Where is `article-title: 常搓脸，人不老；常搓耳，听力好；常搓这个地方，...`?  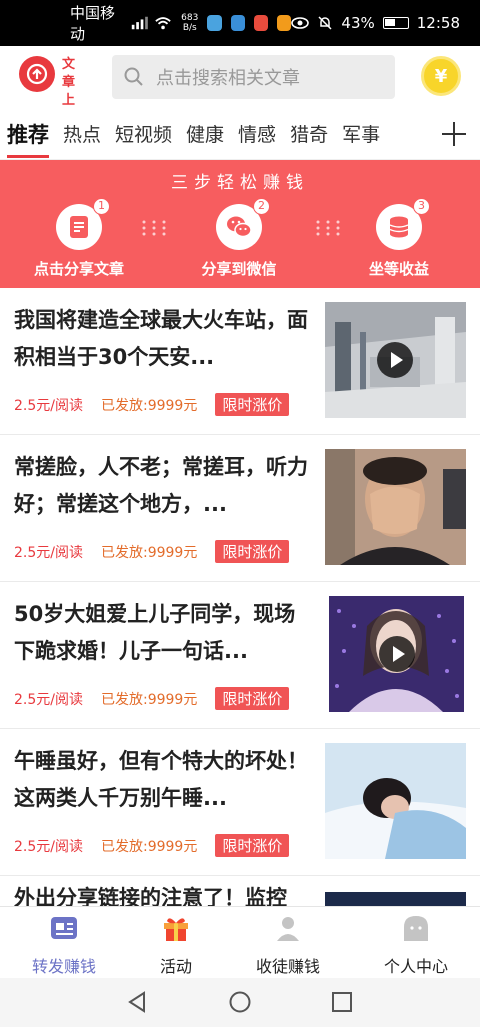
article-title: 常搓脸，人不老；常搓耳，听力好；常搓这个地方，... is located at coordinates (161, 485).